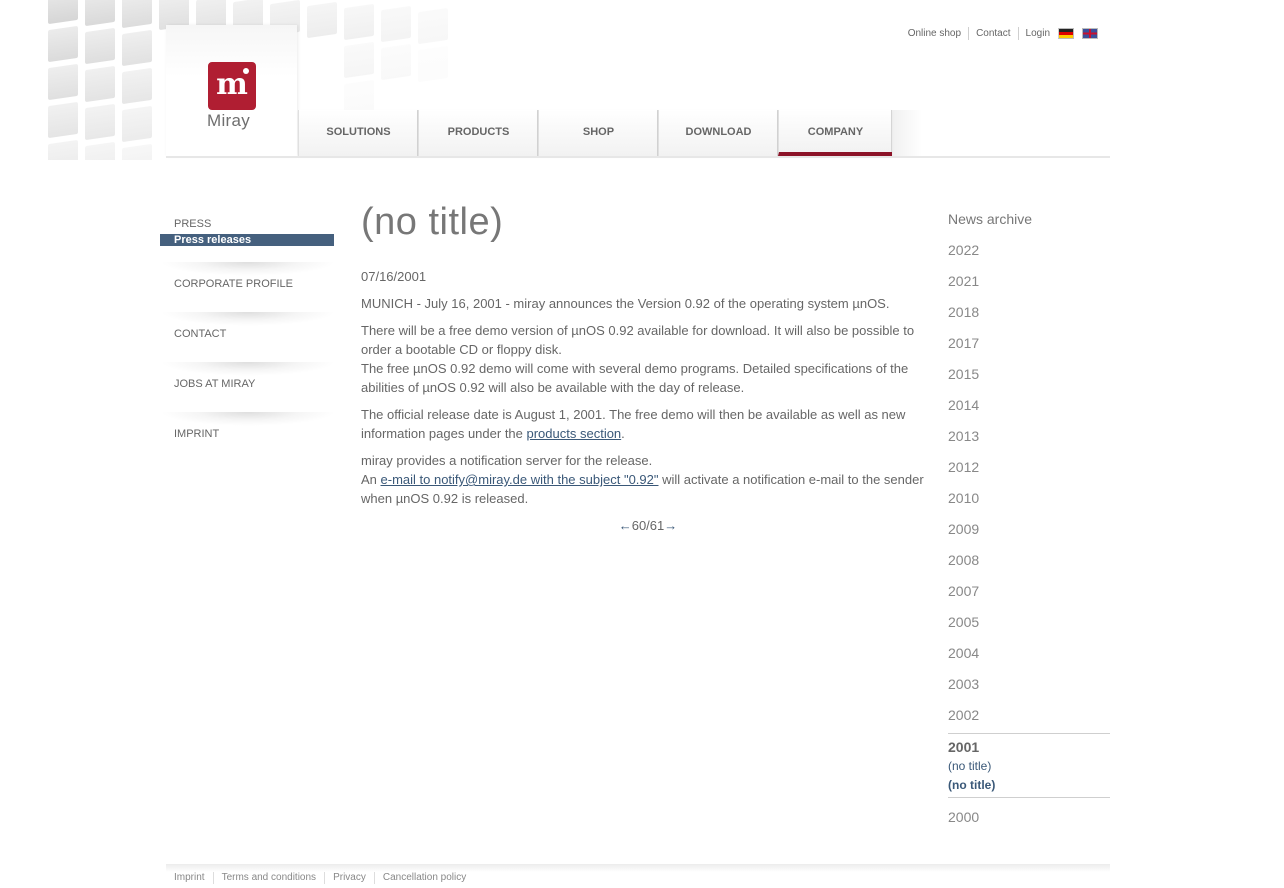  What do you see at coordinates (232, 86) in the screenshot?
I see `miray-logo-icon: m` at bounding box center [232, 86].